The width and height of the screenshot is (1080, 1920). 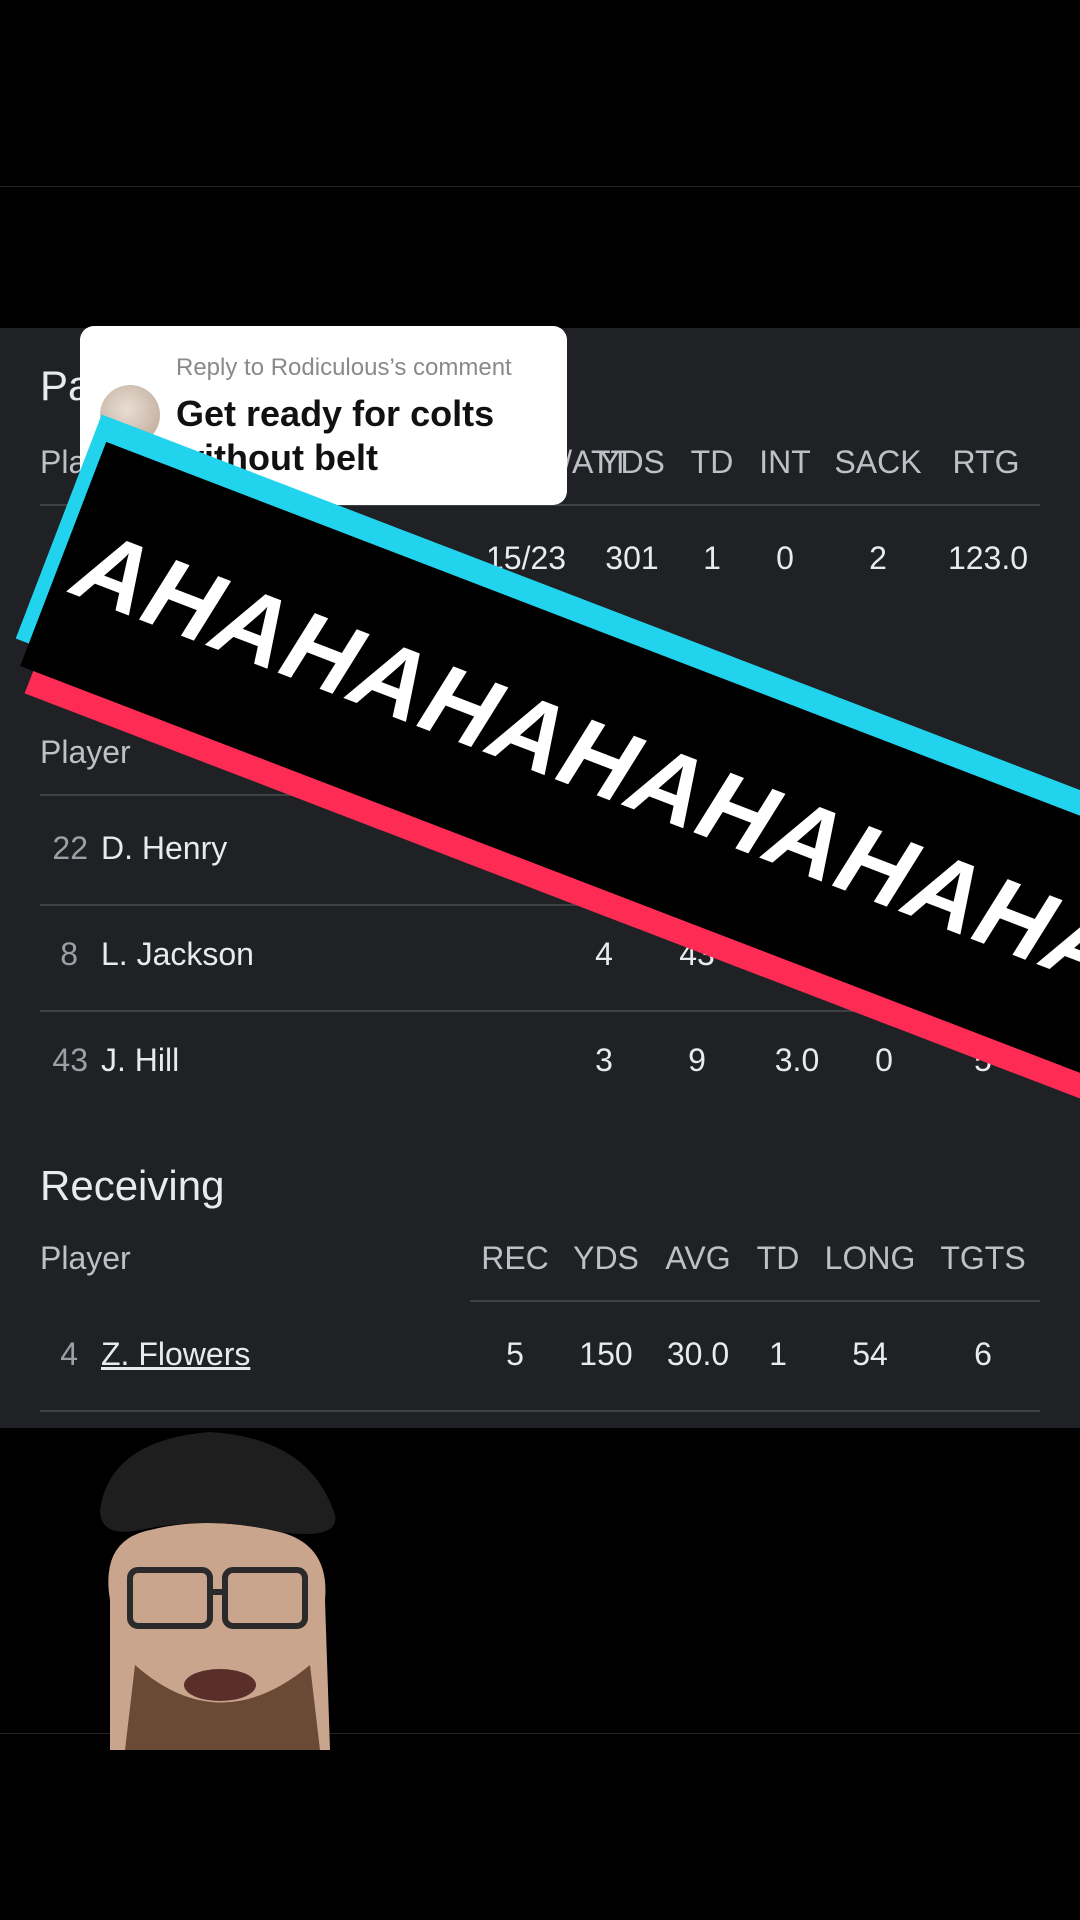 I want to click on passing-yds-value: 301, so click(x=632, y=558).